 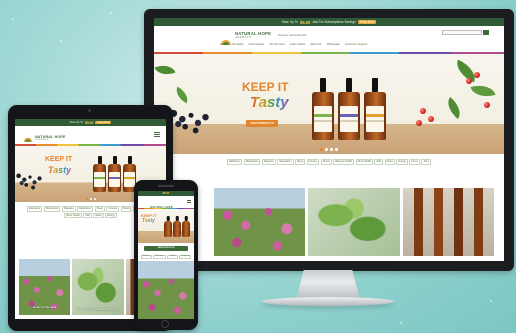 I want to click on category-link: Focus, so click(x=414, y=162).